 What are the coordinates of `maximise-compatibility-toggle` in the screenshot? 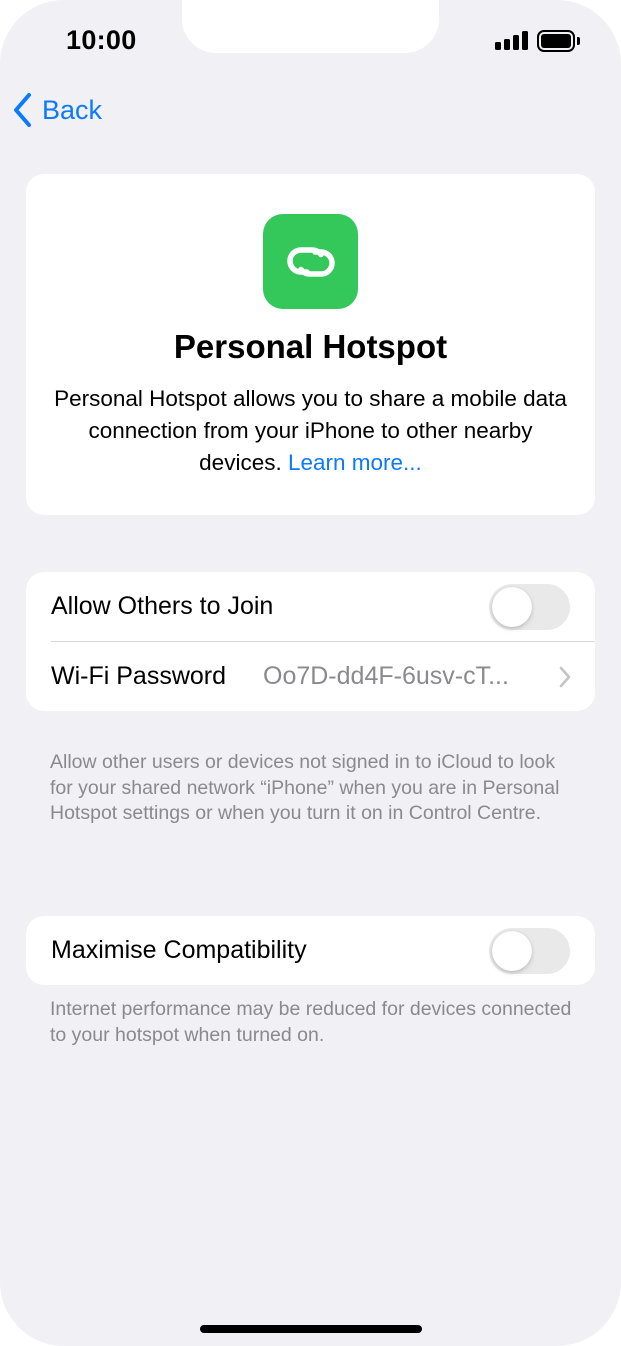 It's located at (529, 951).